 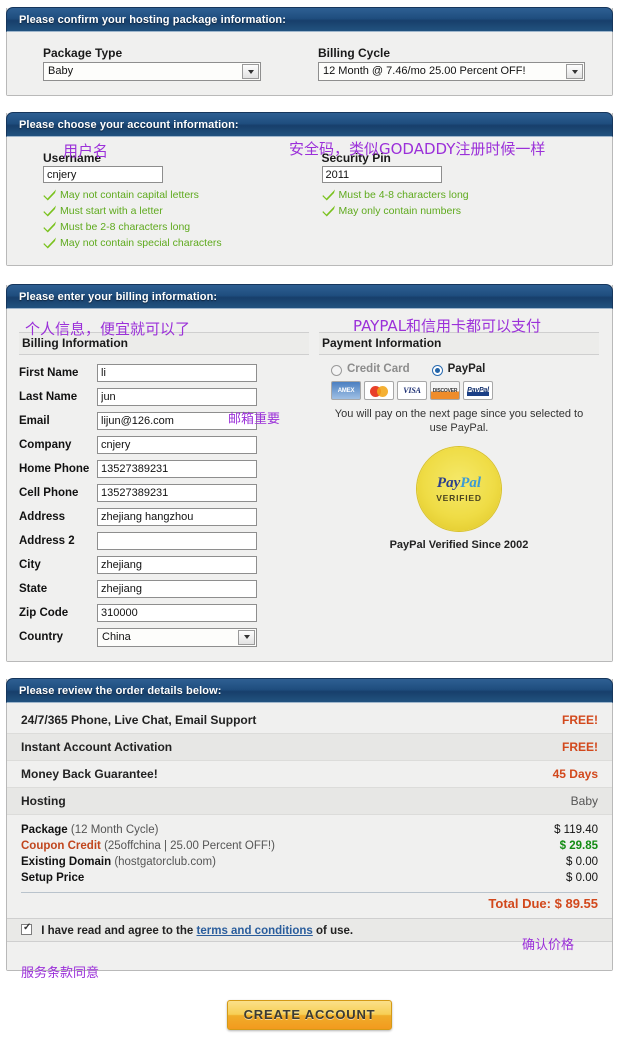 What do you see at coordinates (309, 124) in the screenshot?
I see `account-information-panel-header: Please choose your account information:` at bounding box center [309, 124].